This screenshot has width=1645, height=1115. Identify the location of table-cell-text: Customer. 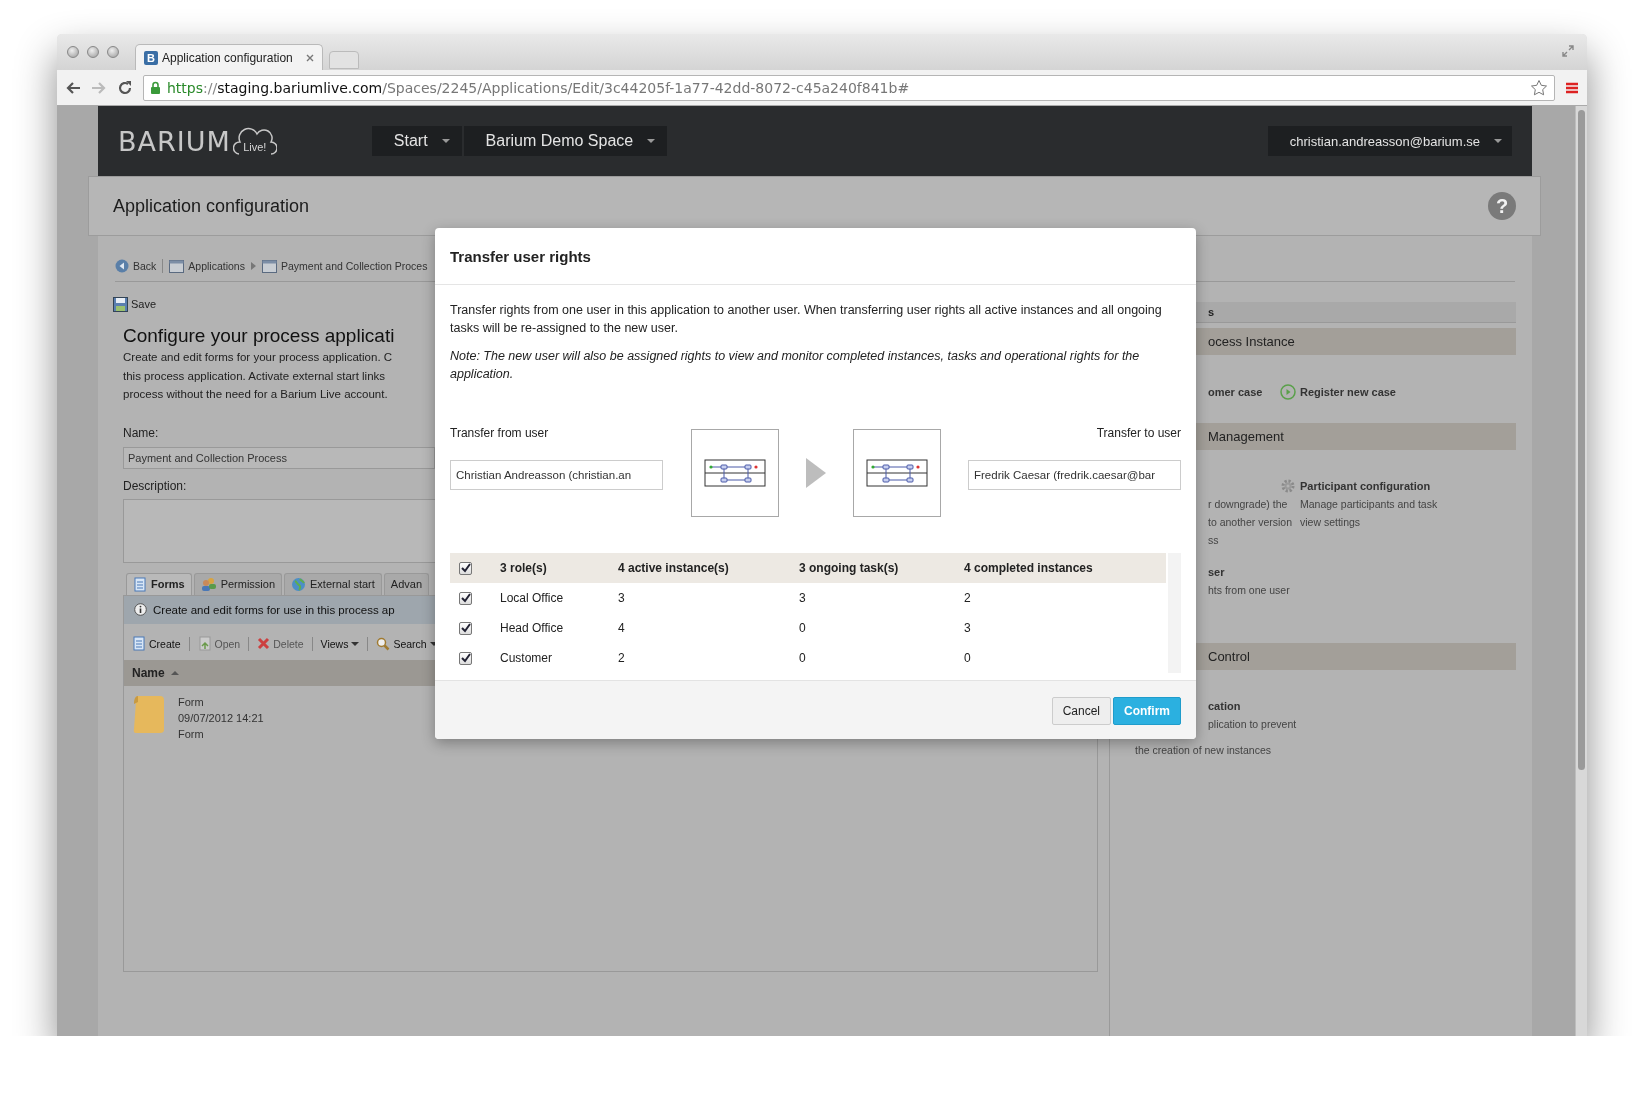
(526, 658).